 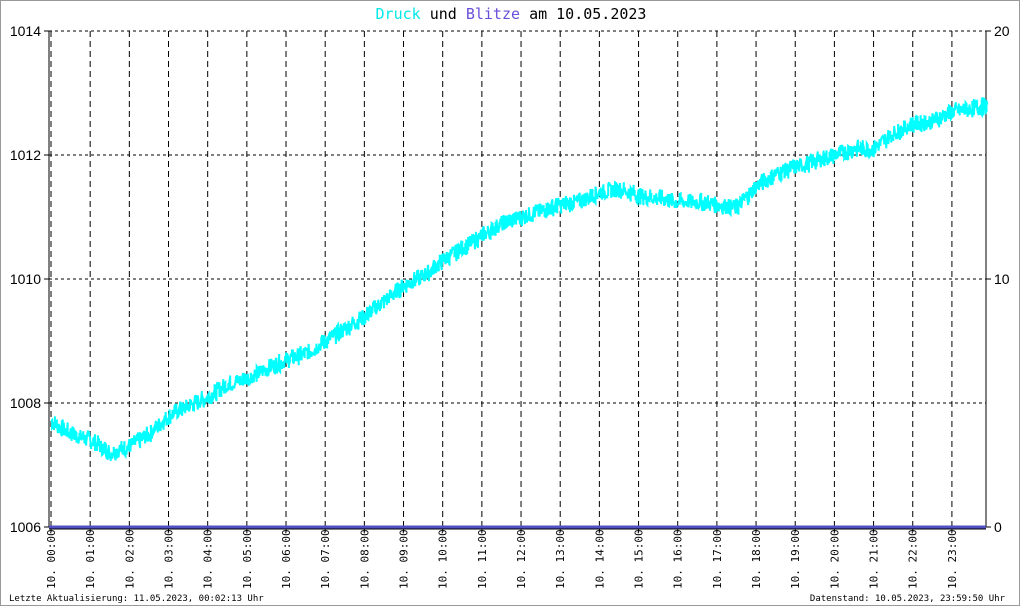 I want to click on x-tick-label: 10. 19:00, so click(x=795, y=559).